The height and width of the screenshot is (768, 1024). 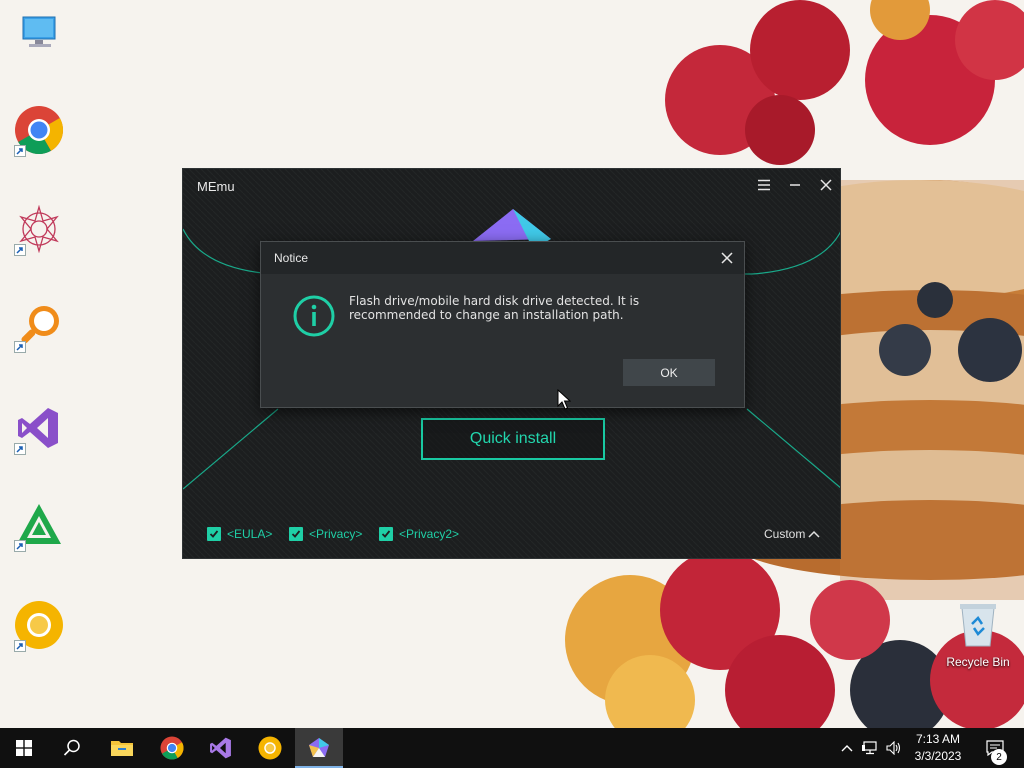 I want to click on chrome-icon, so click(x=172, y=748).